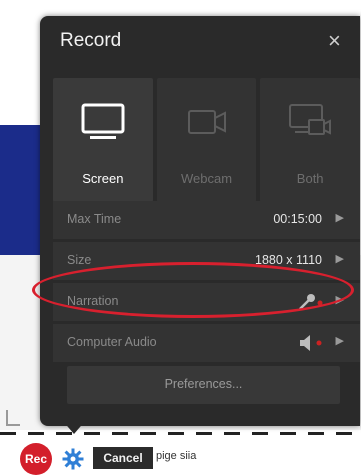  Describe the element at coordinates (103, 178) in the screenshot. I see `mode-screen-label: Screen` at that location.